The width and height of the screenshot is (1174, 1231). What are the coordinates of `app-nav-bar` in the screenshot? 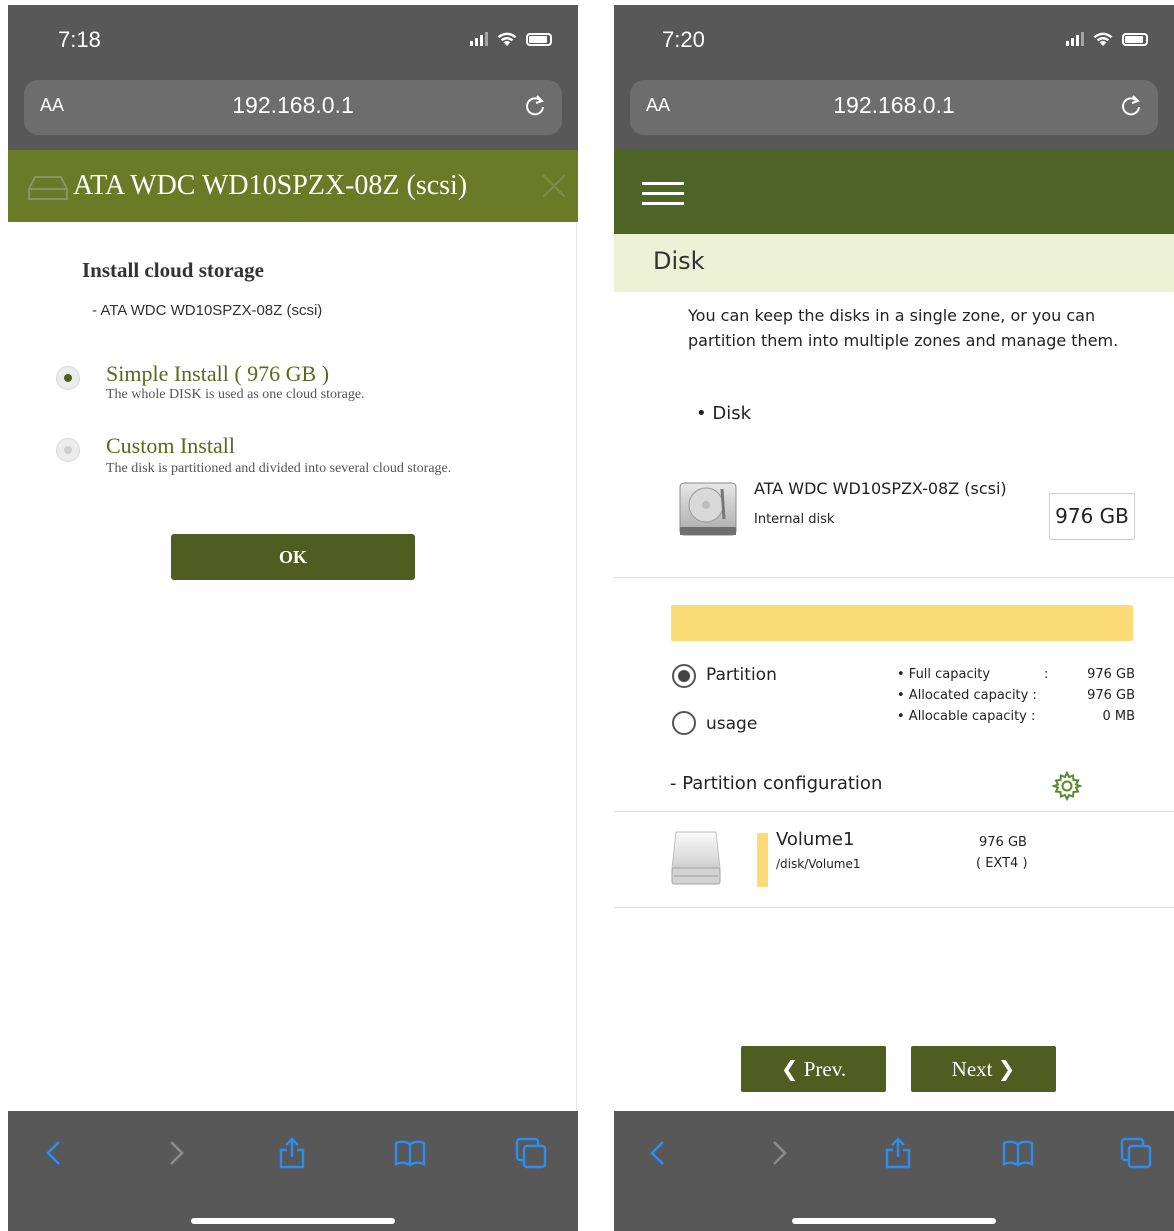 It's located at (894, 192).